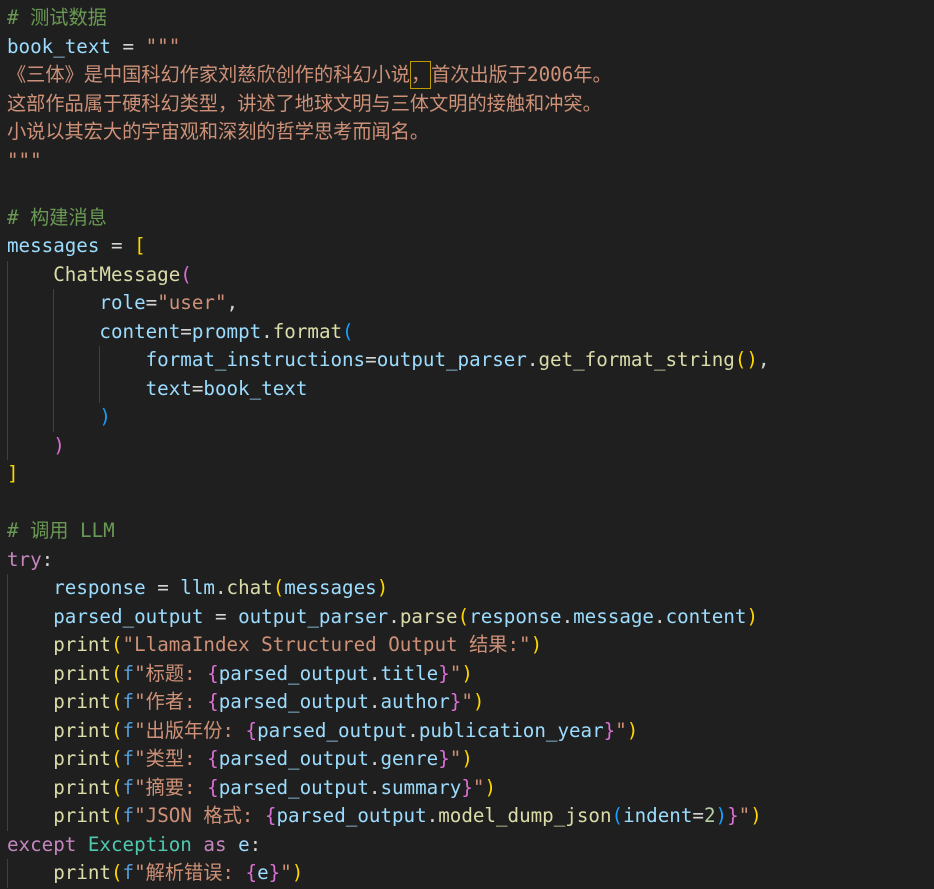  I want to click on code-line: ChatMessage(, so click(467, 274).